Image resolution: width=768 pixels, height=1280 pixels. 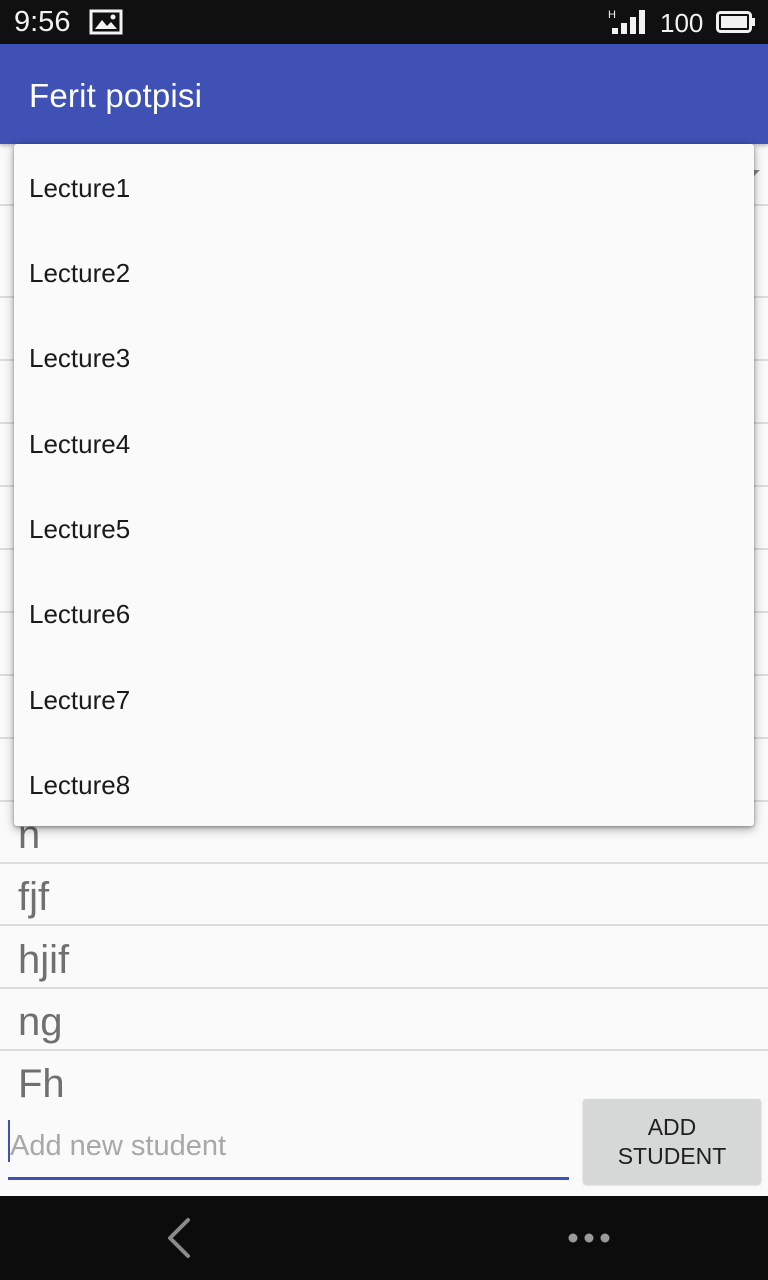 I want to click on dropdown-item-label: Lecture7, so click(x=80, y=700).